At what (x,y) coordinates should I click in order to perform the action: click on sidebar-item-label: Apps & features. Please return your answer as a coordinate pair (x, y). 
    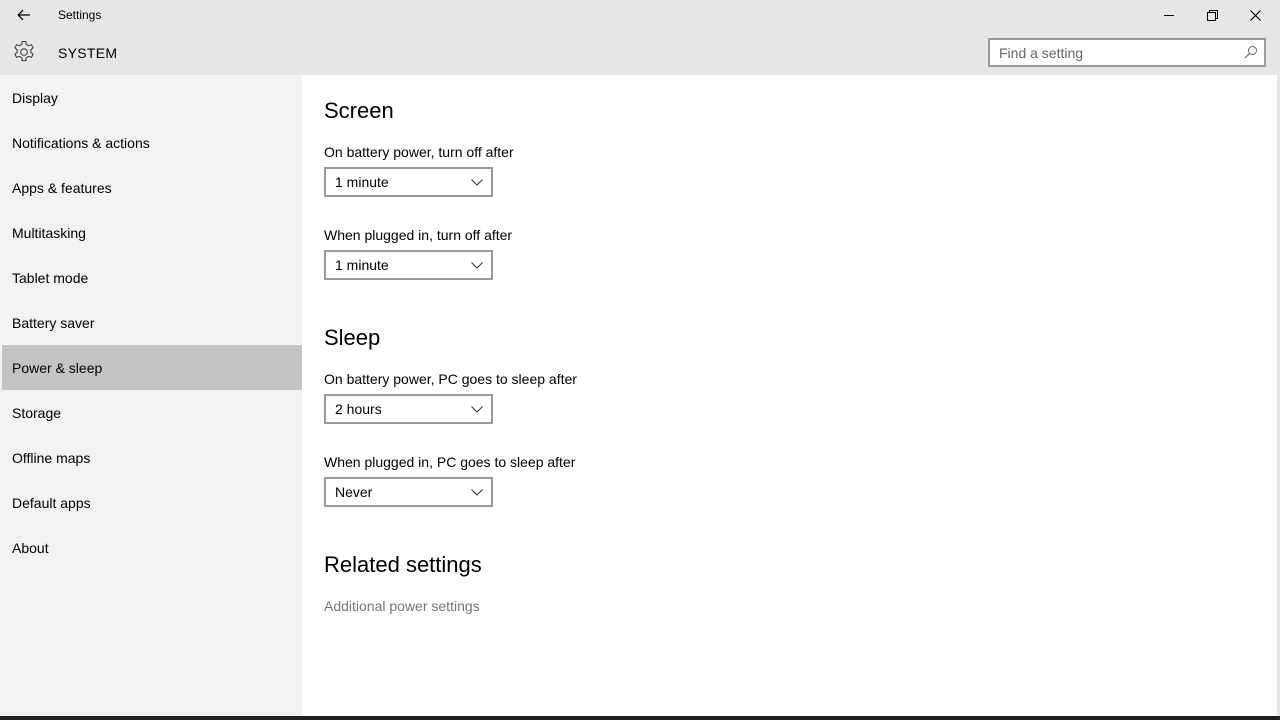
    Looking at the image, I should click on (62, 187).